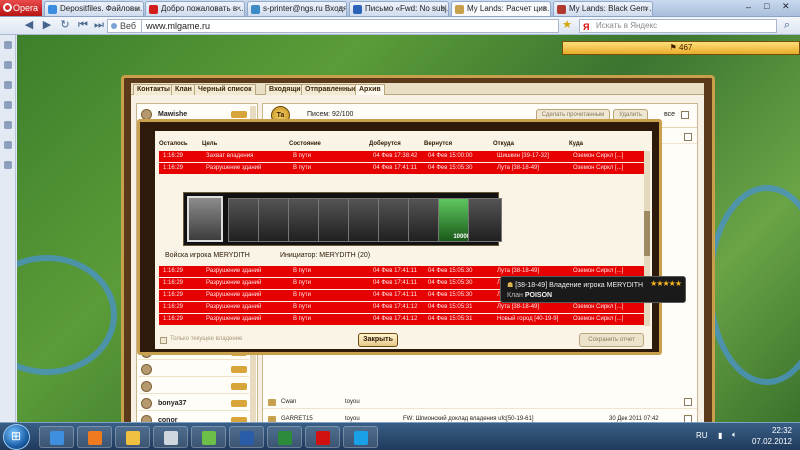 This screenshot has height=450, width=800. Describe the element at coordinates (598, 156) in the screenshot. I see `movement-cell: Оземон Сиркл [...]` at that location.